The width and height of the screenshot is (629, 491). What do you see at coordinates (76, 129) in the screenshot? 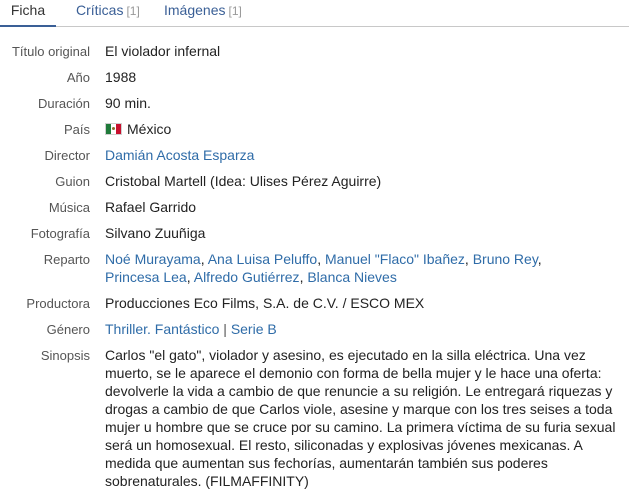
I see `field-label: País` at bounding box center [76, 129].